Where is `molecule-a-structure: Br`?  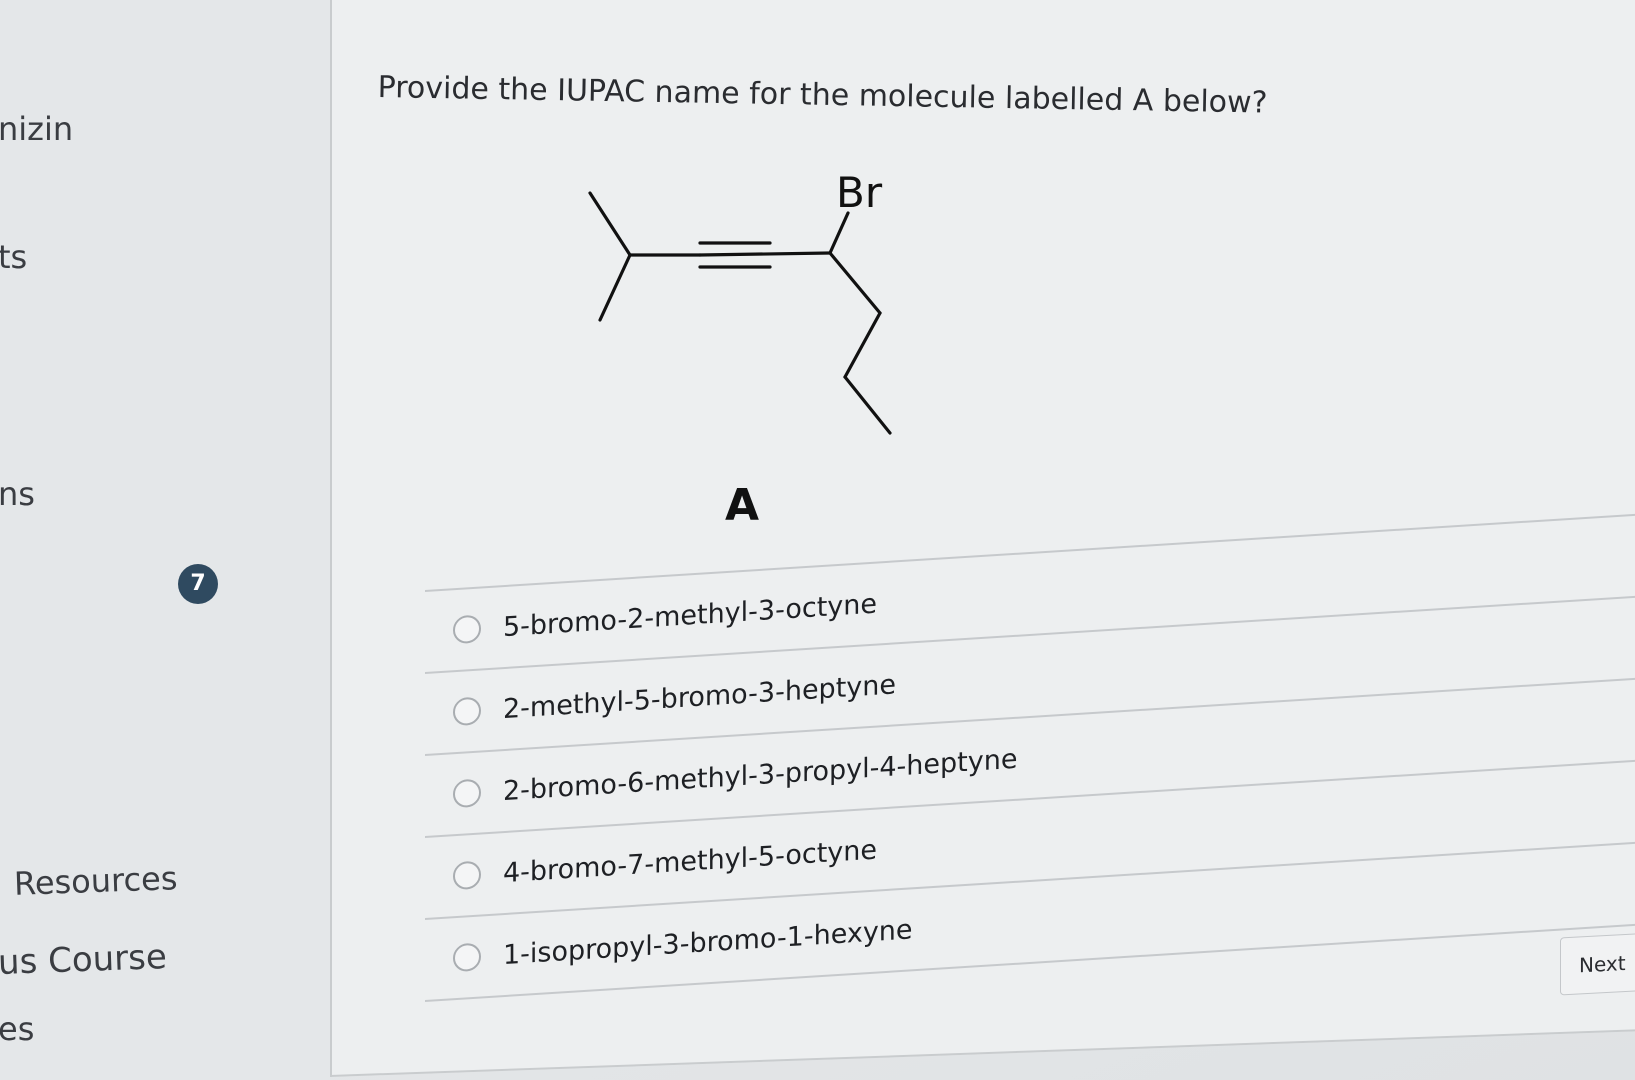
molecule-a-structure: Br is located at coordinates (740, 301).